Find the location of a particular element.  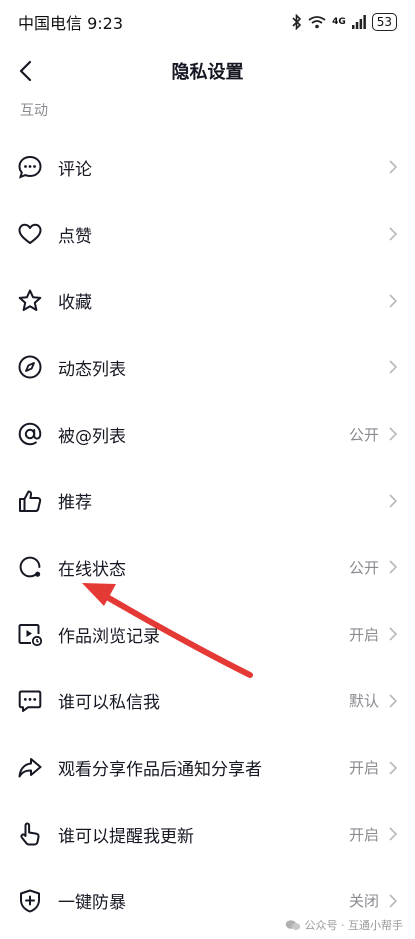

row-who-can-message-me: 谁可以私信我 默认 is located at coordinates (207, 701).